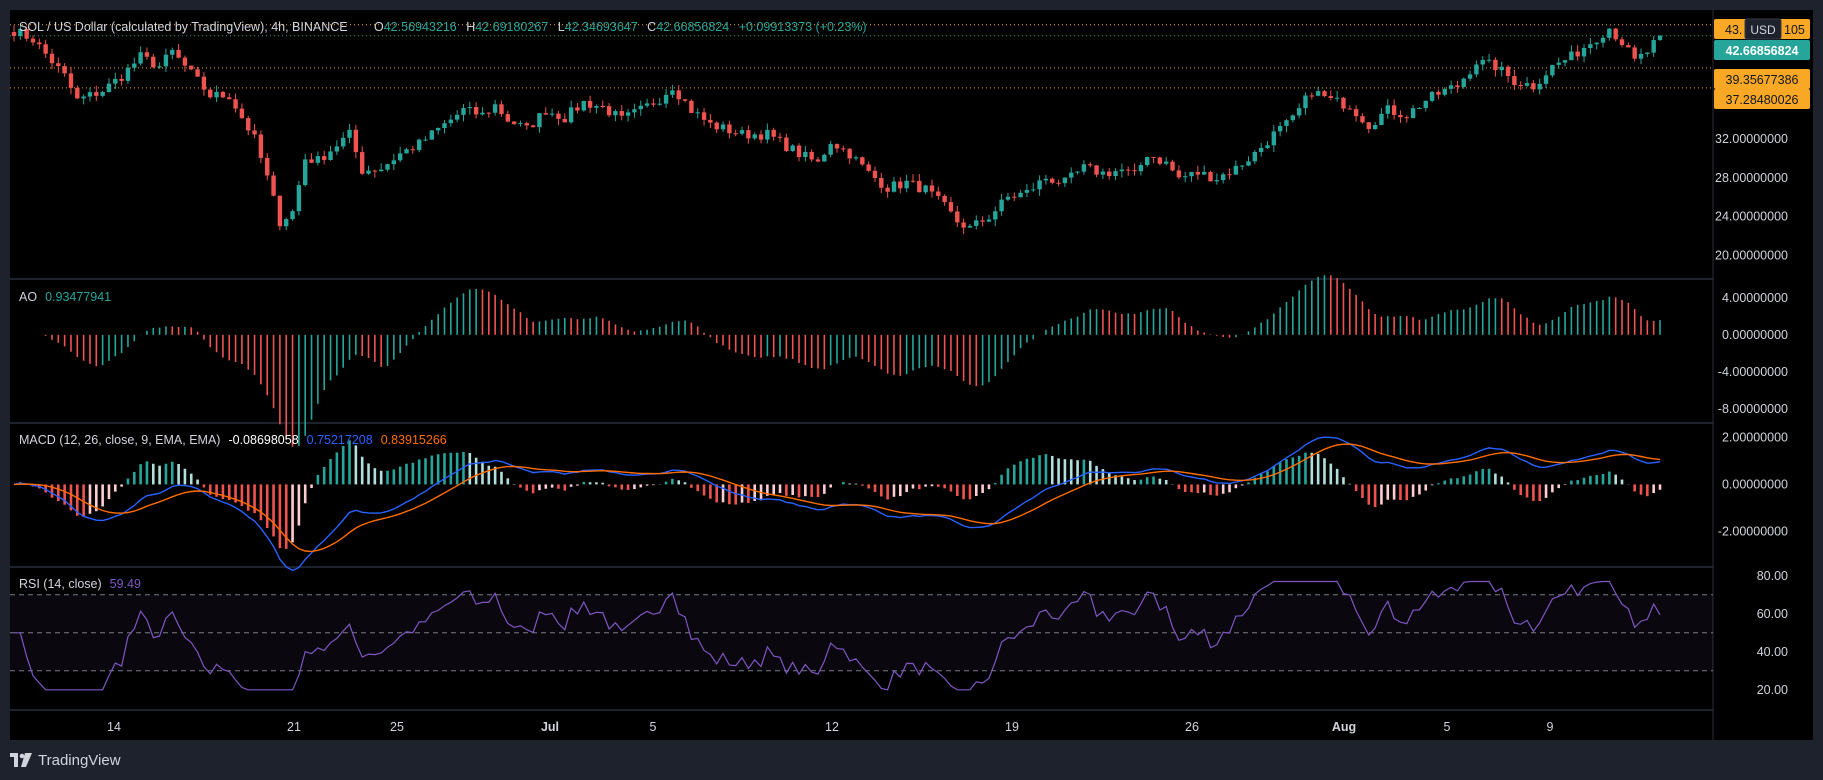  What do you see at coordinates (1192, 727) in the screenshot?
I see `time-tick-label: 26` at bounding box center [1192, 727].